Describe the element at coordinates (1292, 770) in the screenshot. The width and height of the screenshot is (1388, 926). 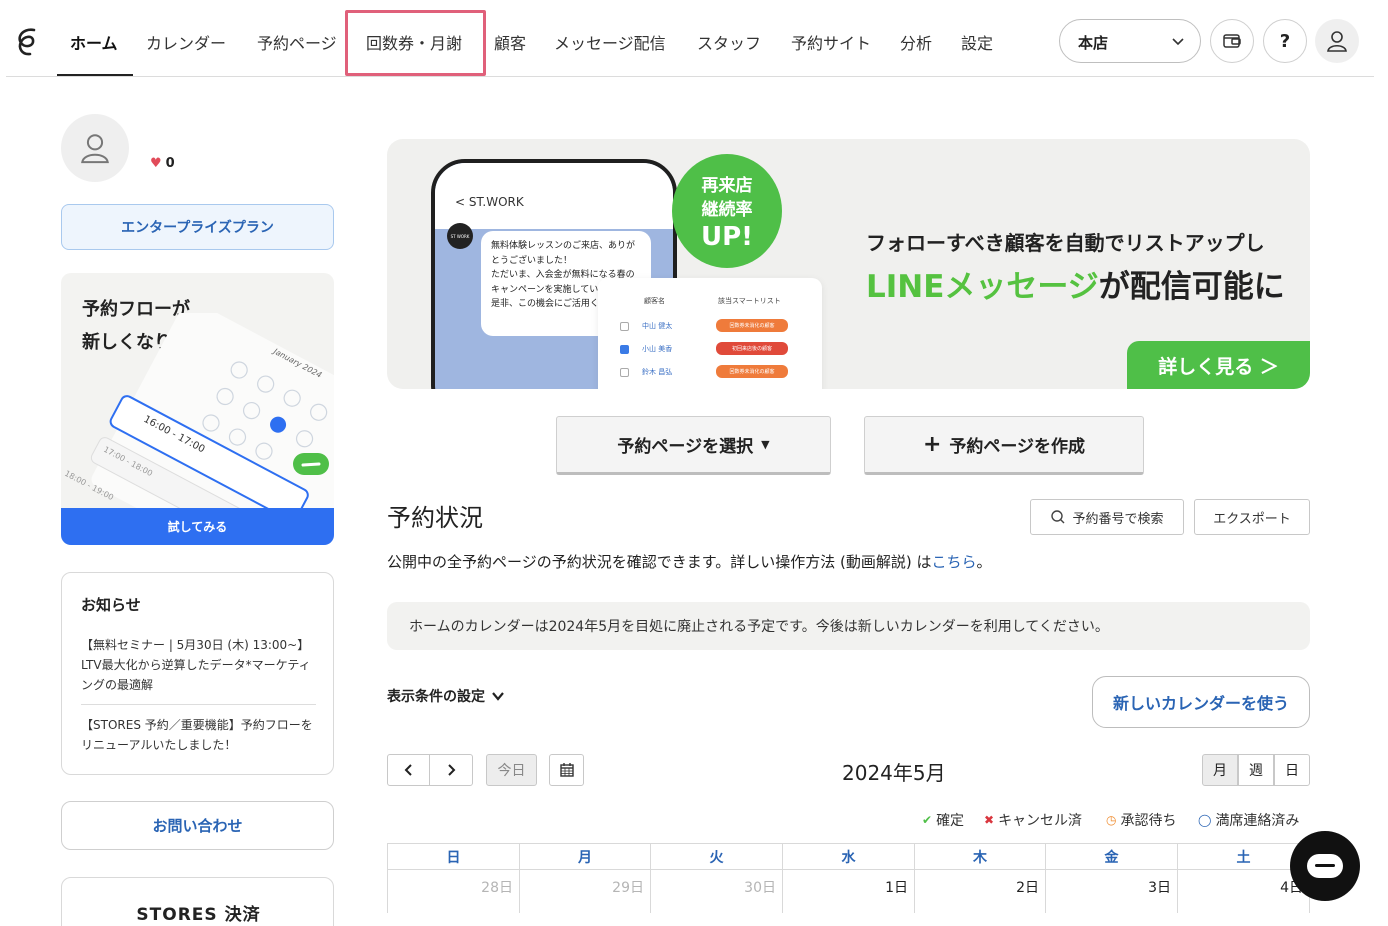
I see `view-day-button: 日` at that location.